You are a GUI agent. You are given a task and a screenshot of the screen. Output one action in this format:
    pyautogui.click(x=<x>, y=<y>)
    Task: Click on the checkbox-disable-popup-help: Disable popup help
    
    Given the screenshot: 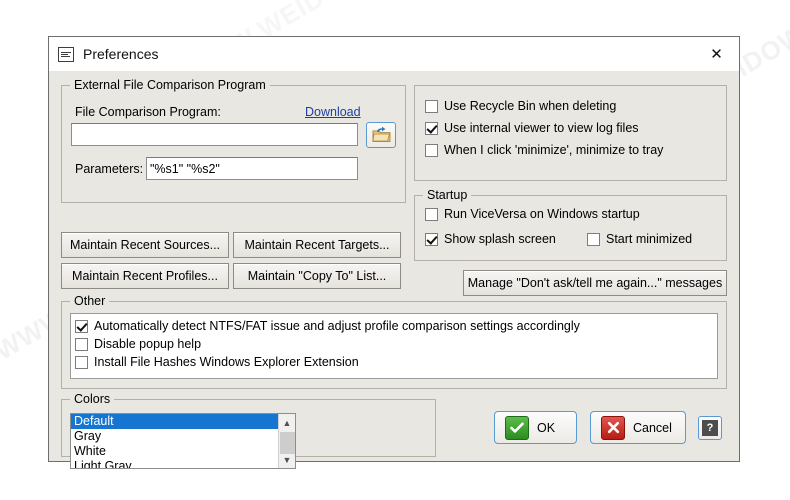 What is the action you would take?
    pyautogui.click(x=138, y=344)
    